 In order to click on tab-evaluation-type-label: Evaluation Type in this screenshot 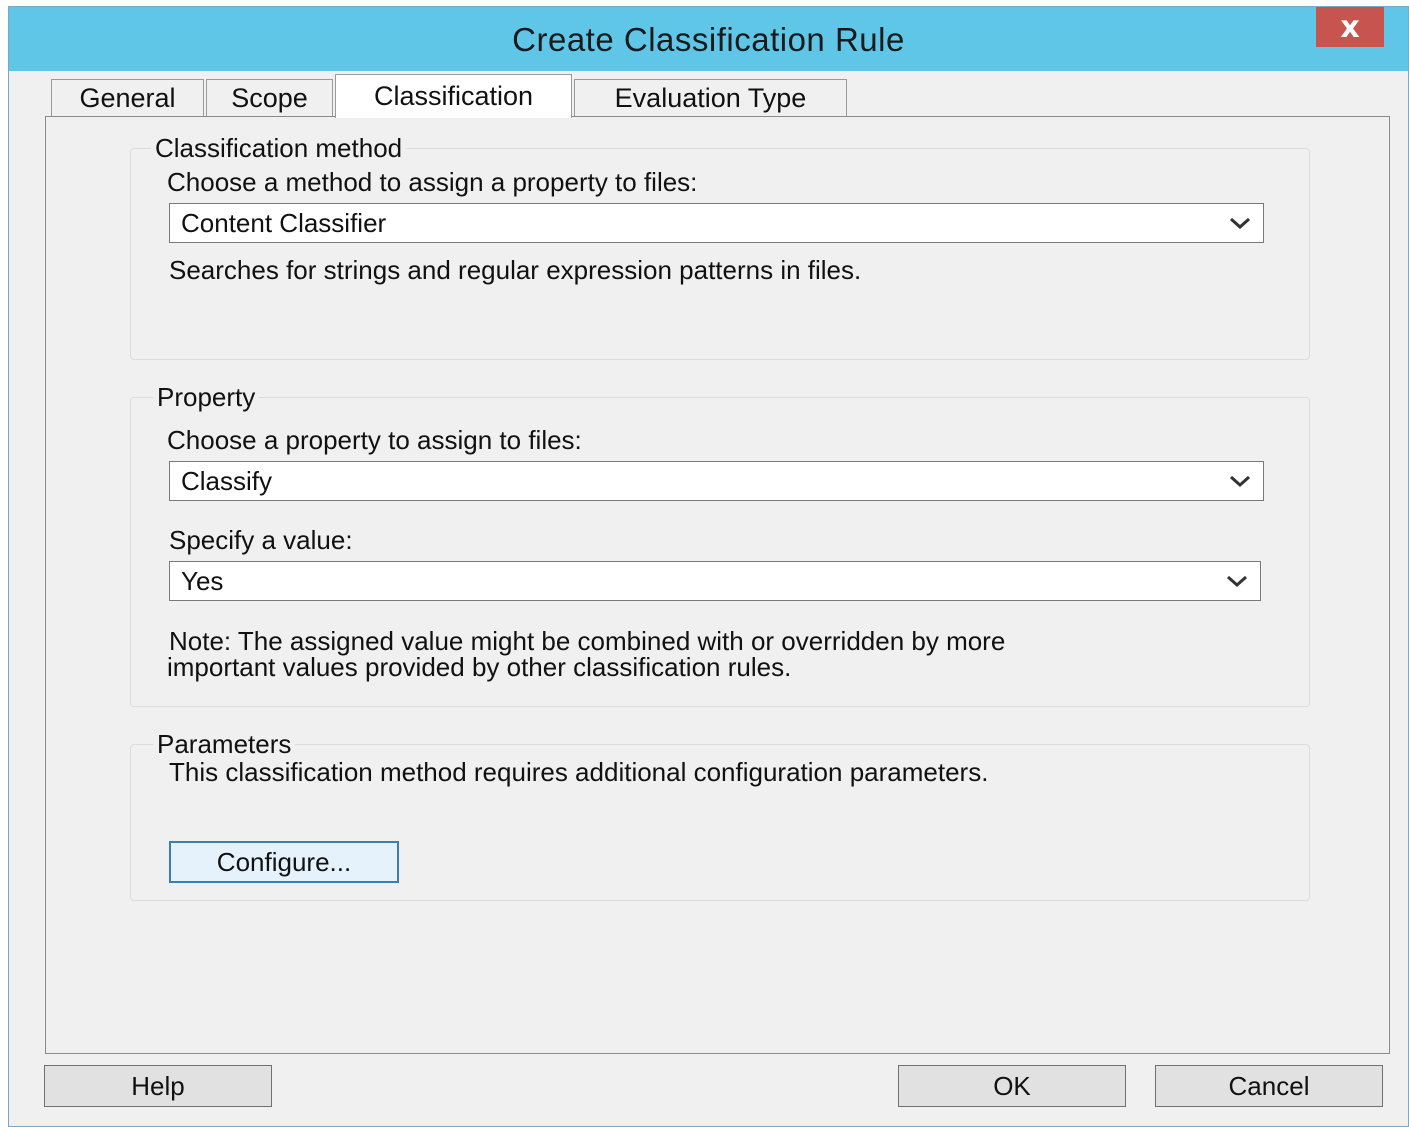, I will do `click(710, 98)`.